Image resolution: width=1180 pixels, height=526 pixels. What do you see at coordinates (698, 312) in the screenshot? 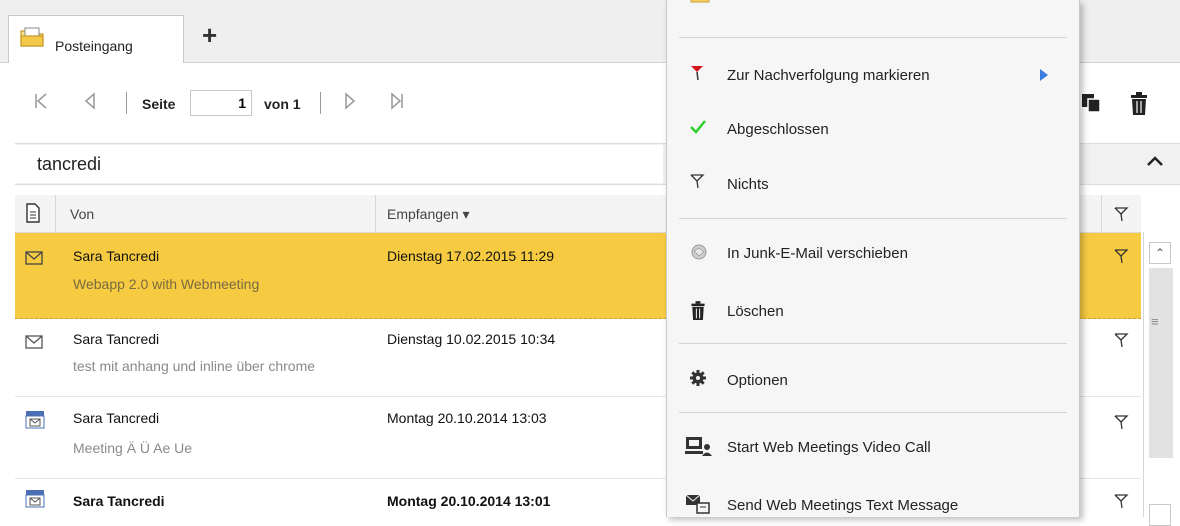
I see `trash-icon` at bounding box center [698, 312].